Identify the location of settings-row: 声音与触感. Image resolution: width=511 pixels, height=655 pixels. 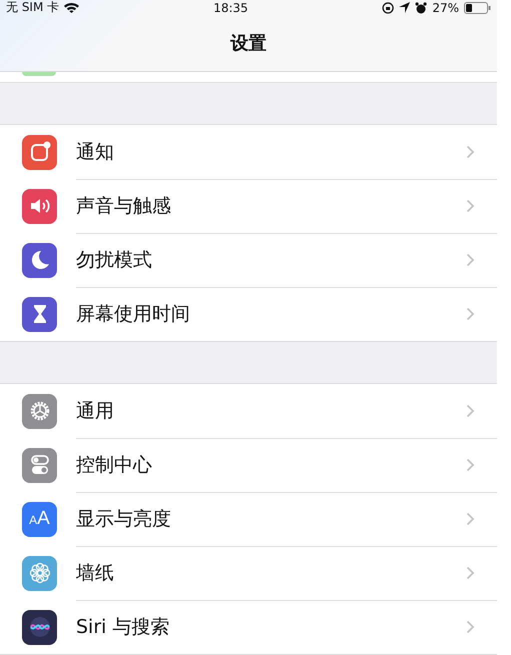
(248, 206).